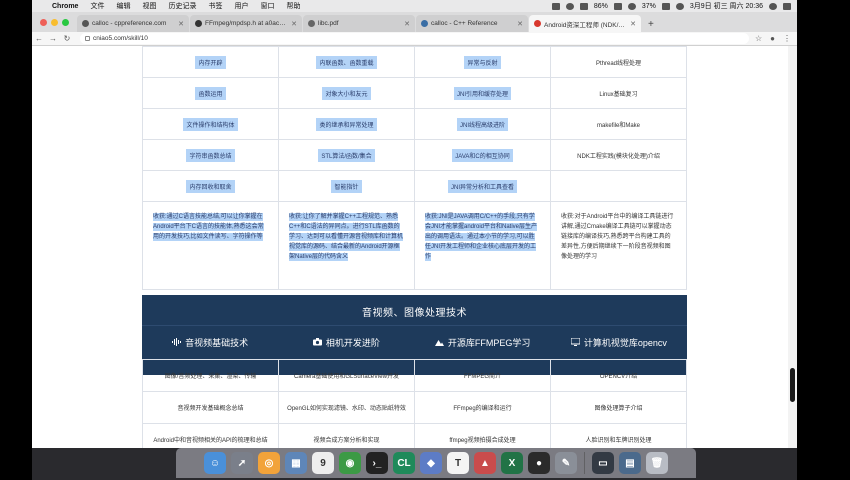 The height and width of the screenshot is (480, 850). I want to click on section-column-label: 相机开发进阶, so click(352, 342).